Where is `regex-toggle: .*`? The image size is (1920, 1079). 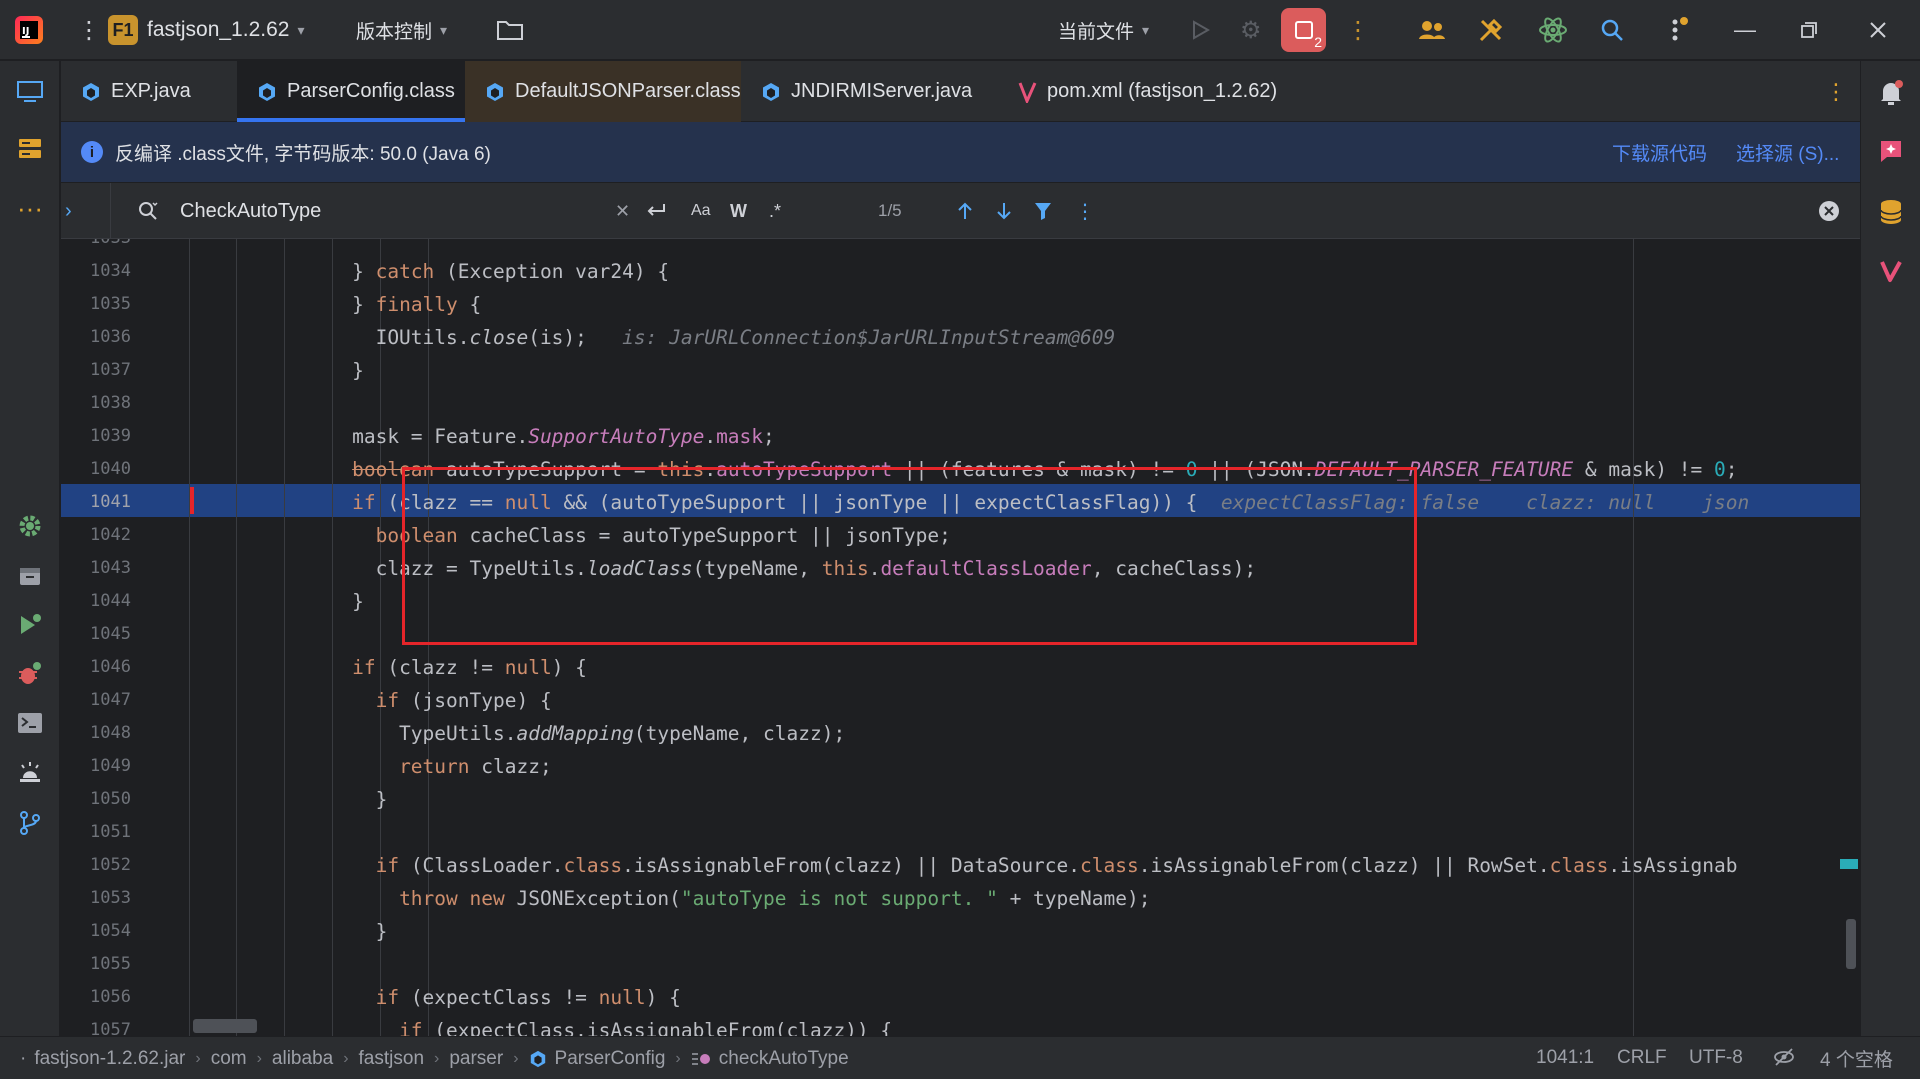 regex-toggle: .* is located at coordinates (775, 211).